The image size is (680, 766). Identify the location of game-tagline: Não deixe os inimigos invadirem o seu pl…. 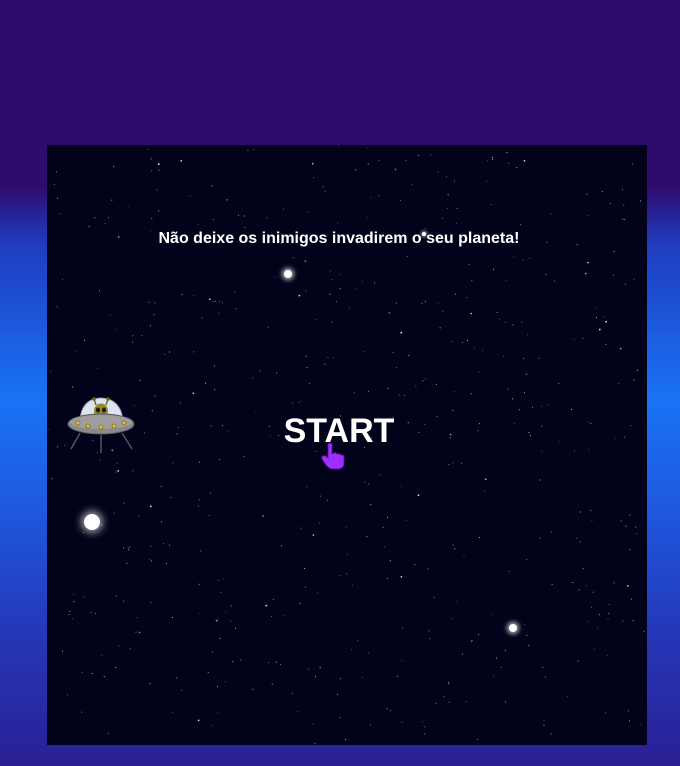
(339, 238).